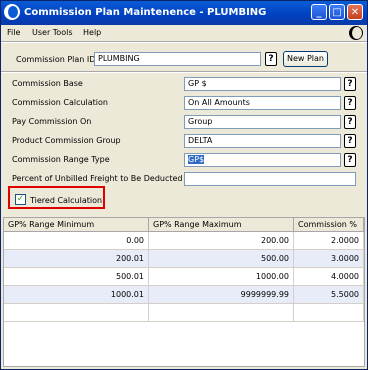 The width and height of the screenshot is (368, 370). I want to click on commission-calculation-label: Commission Calculation, so click(60, 102).